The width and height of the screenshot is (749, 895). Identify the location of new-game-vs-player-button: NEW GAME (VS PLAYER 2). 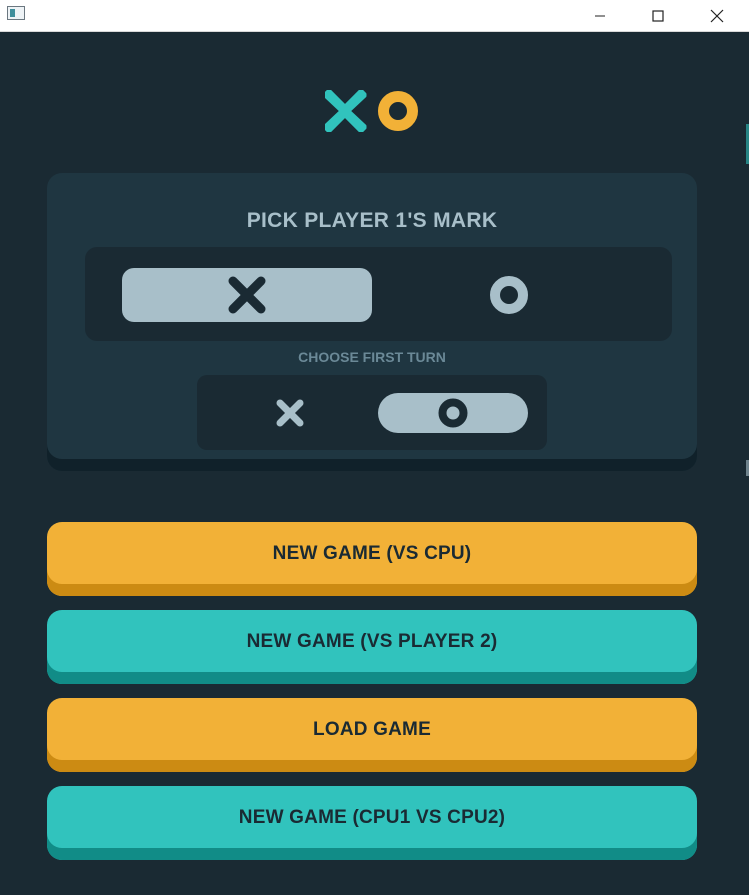
(372, 647).